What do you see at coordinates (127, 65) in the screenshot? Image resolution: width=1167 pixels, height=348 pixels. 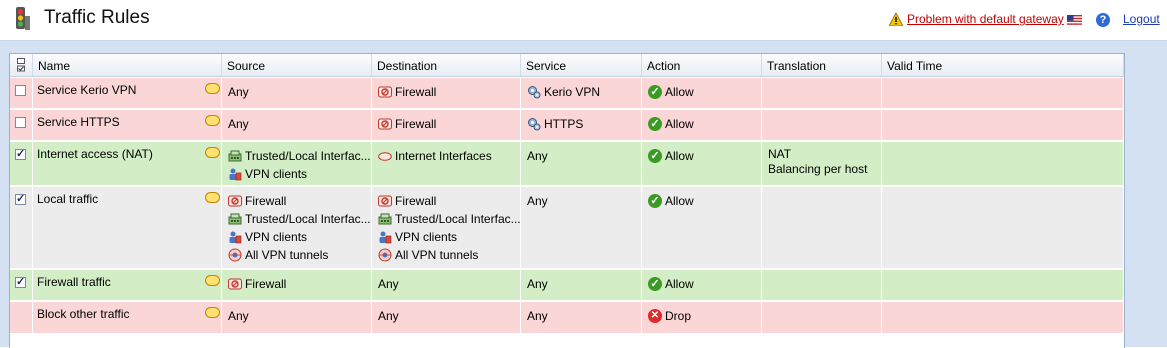 I see `column-header-name: Name` at bounding box center [127, 65].